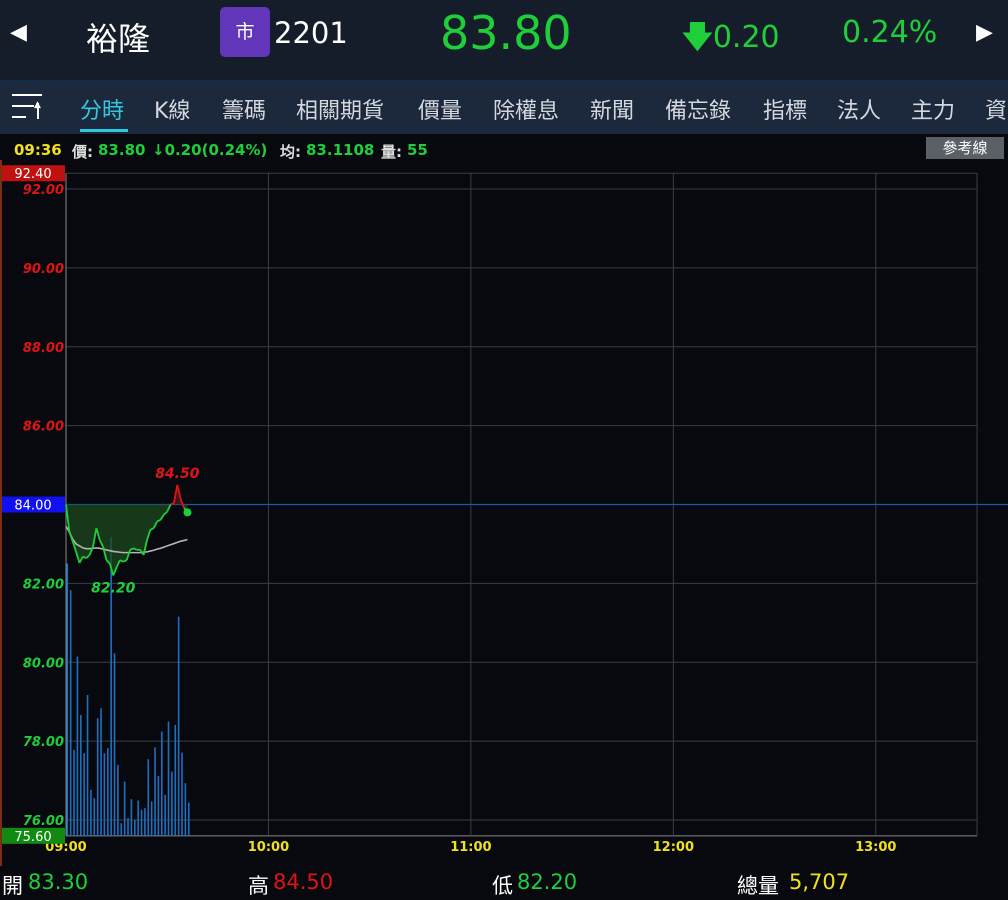  Describe the element at coordinates (612, 109) in the screenshot. I see `tab-6: 新聞` at that location.